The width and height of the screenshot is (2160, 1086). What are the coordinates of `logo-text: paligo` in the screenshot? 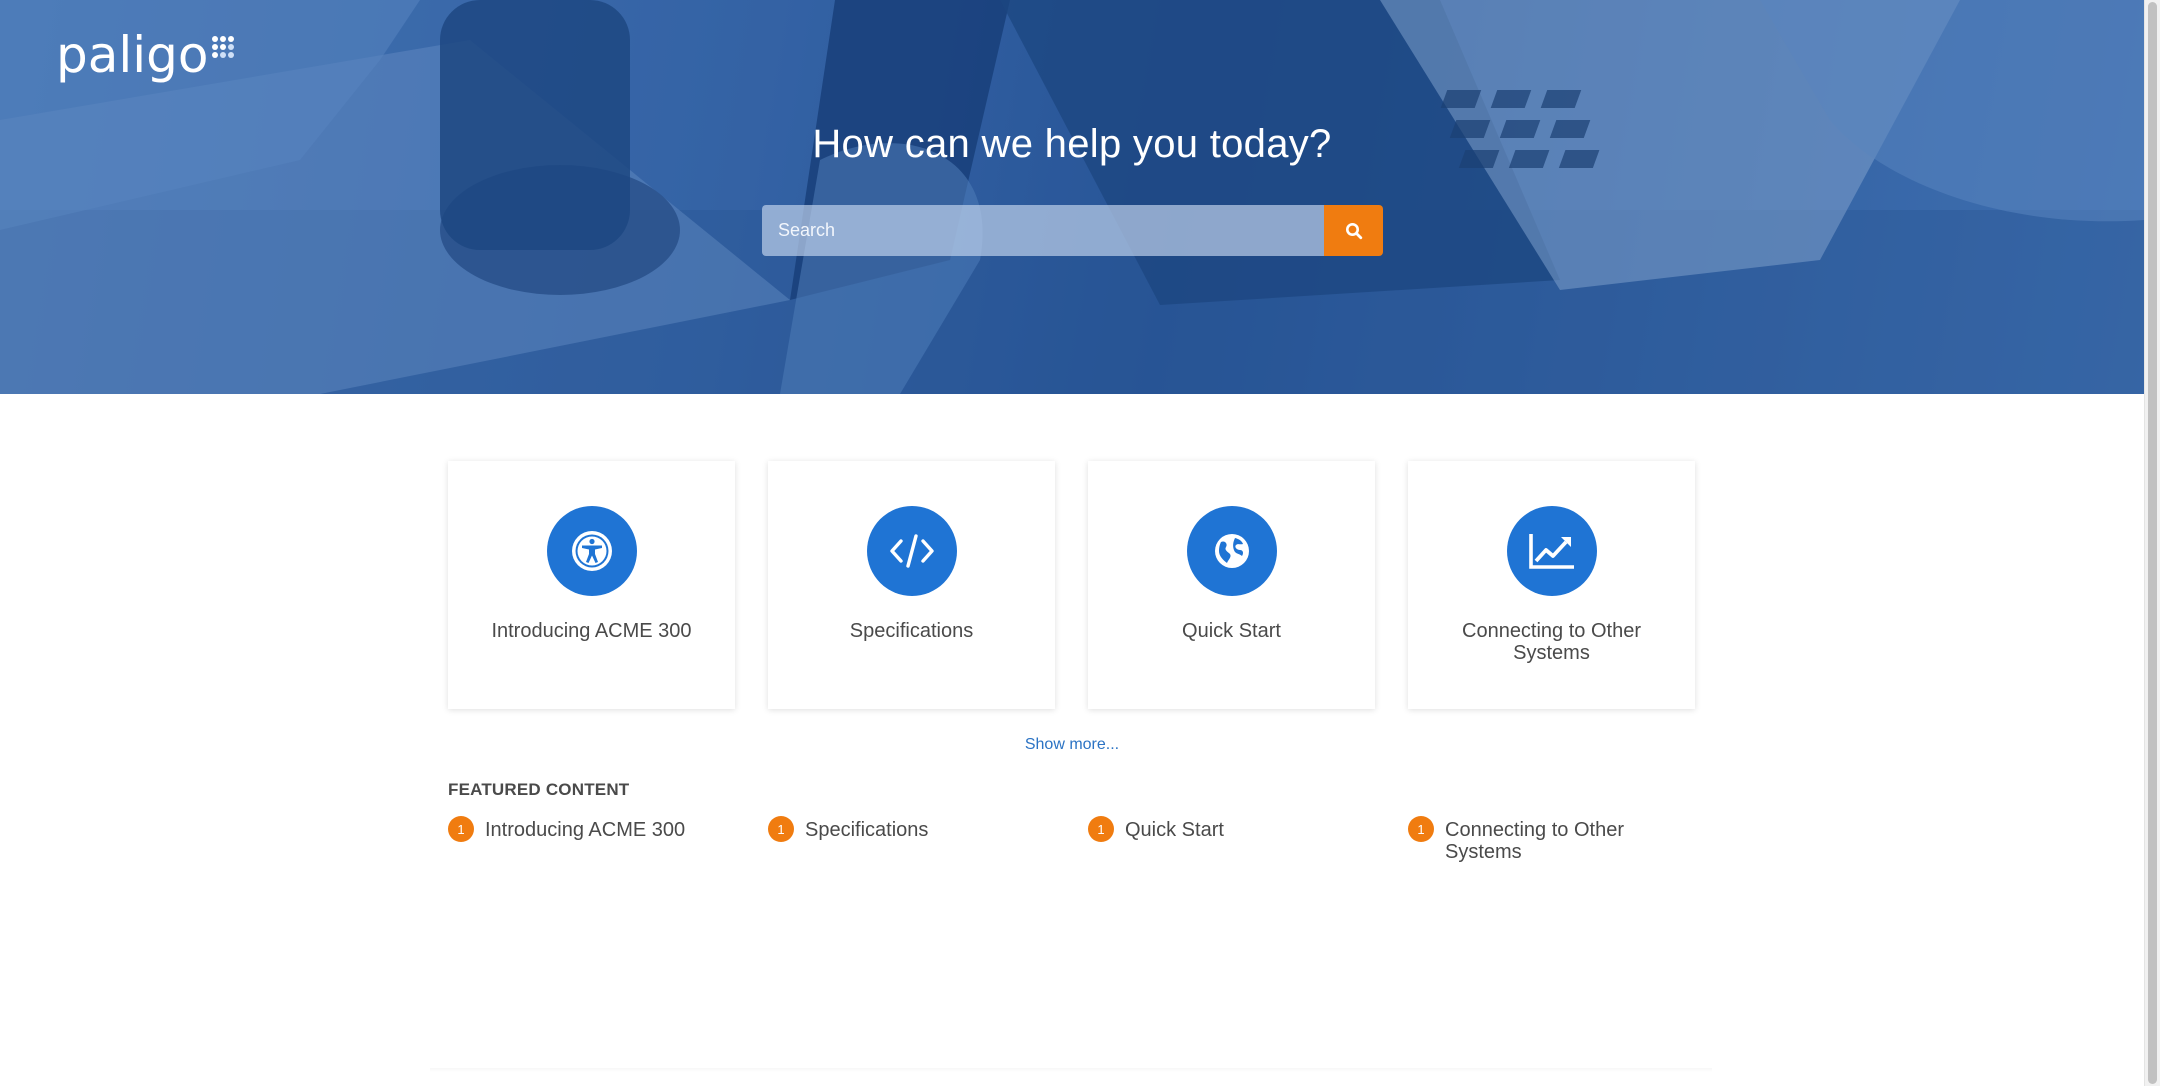 It's located at (132, 55).